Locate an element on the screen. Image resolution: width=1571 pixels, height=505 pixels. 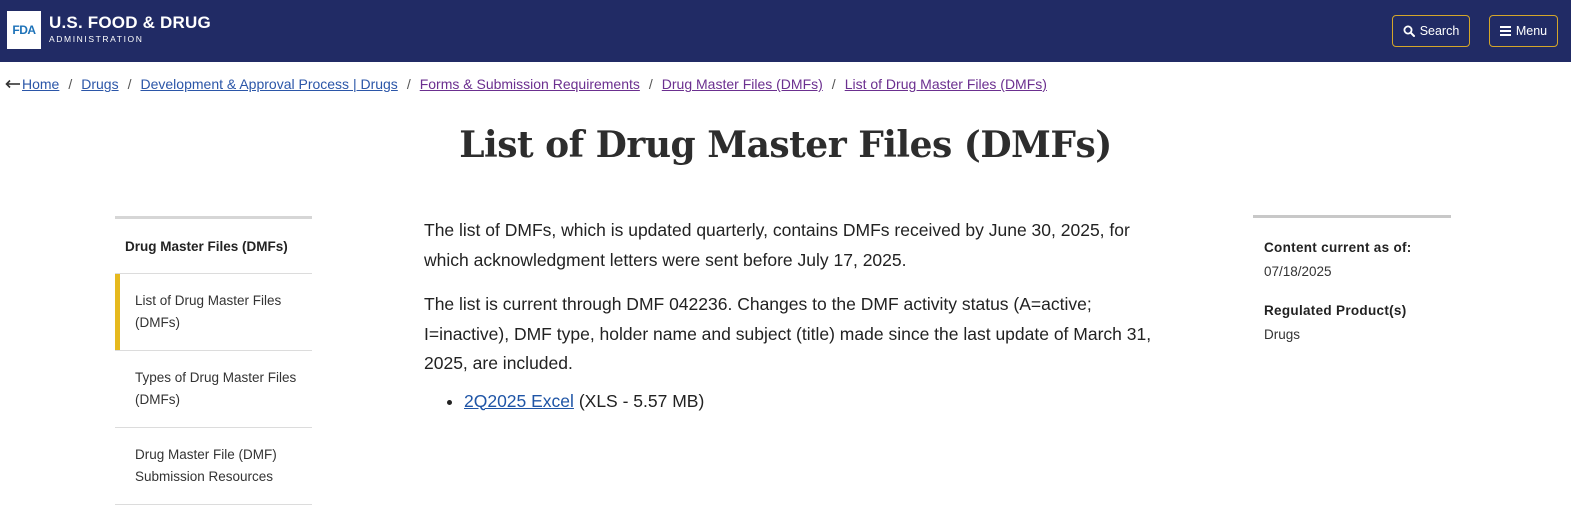
brand-name: U.S. FOOD & DRUG ADMINISTRATION is located at coordinates (130, 29).